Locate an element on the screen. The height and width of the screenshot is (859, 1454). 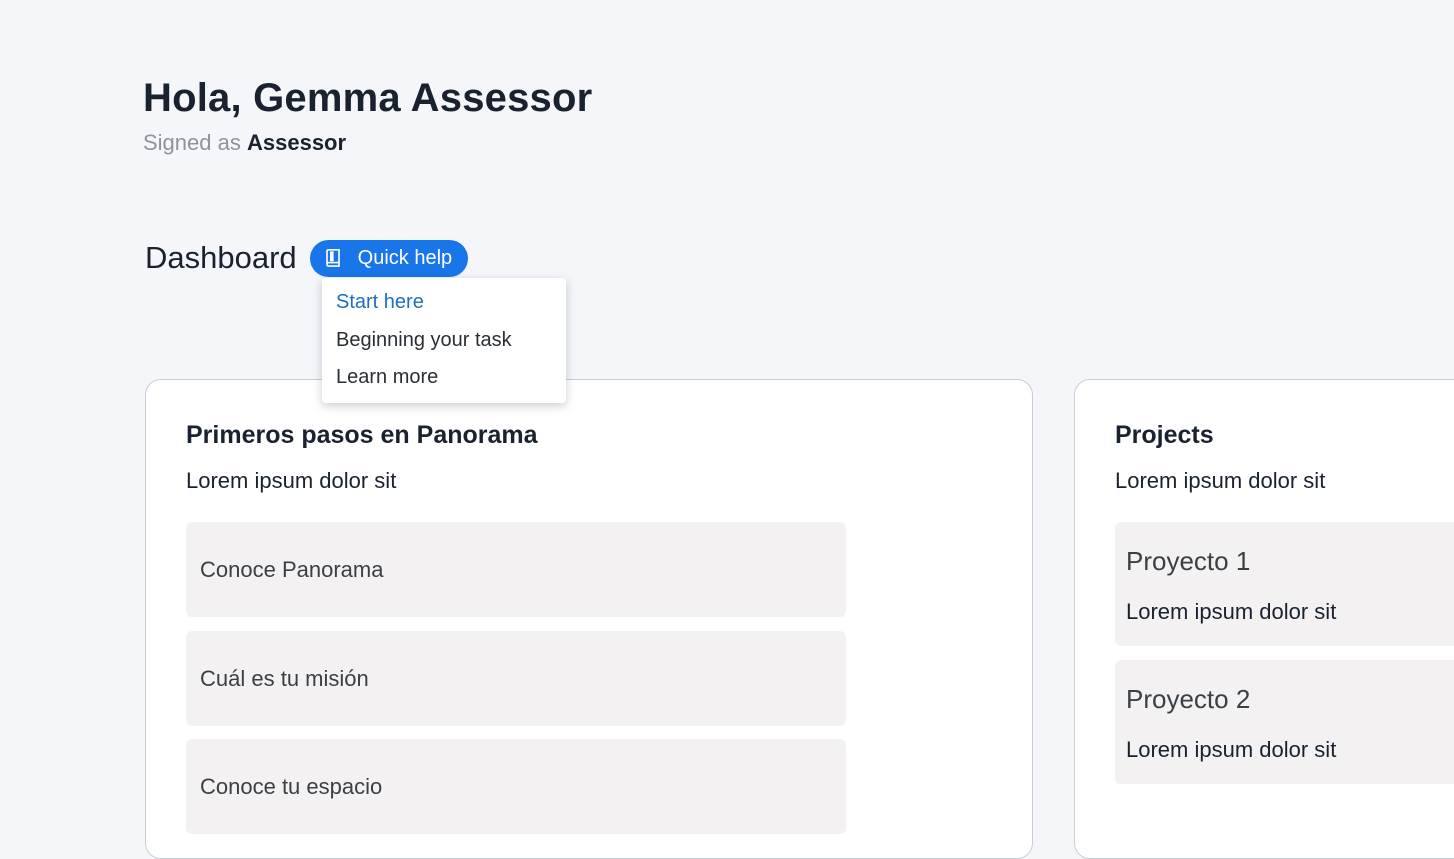
step-item-cual-es-tu-mision: Cuál es tu misión is located at coordinates (516, 678).